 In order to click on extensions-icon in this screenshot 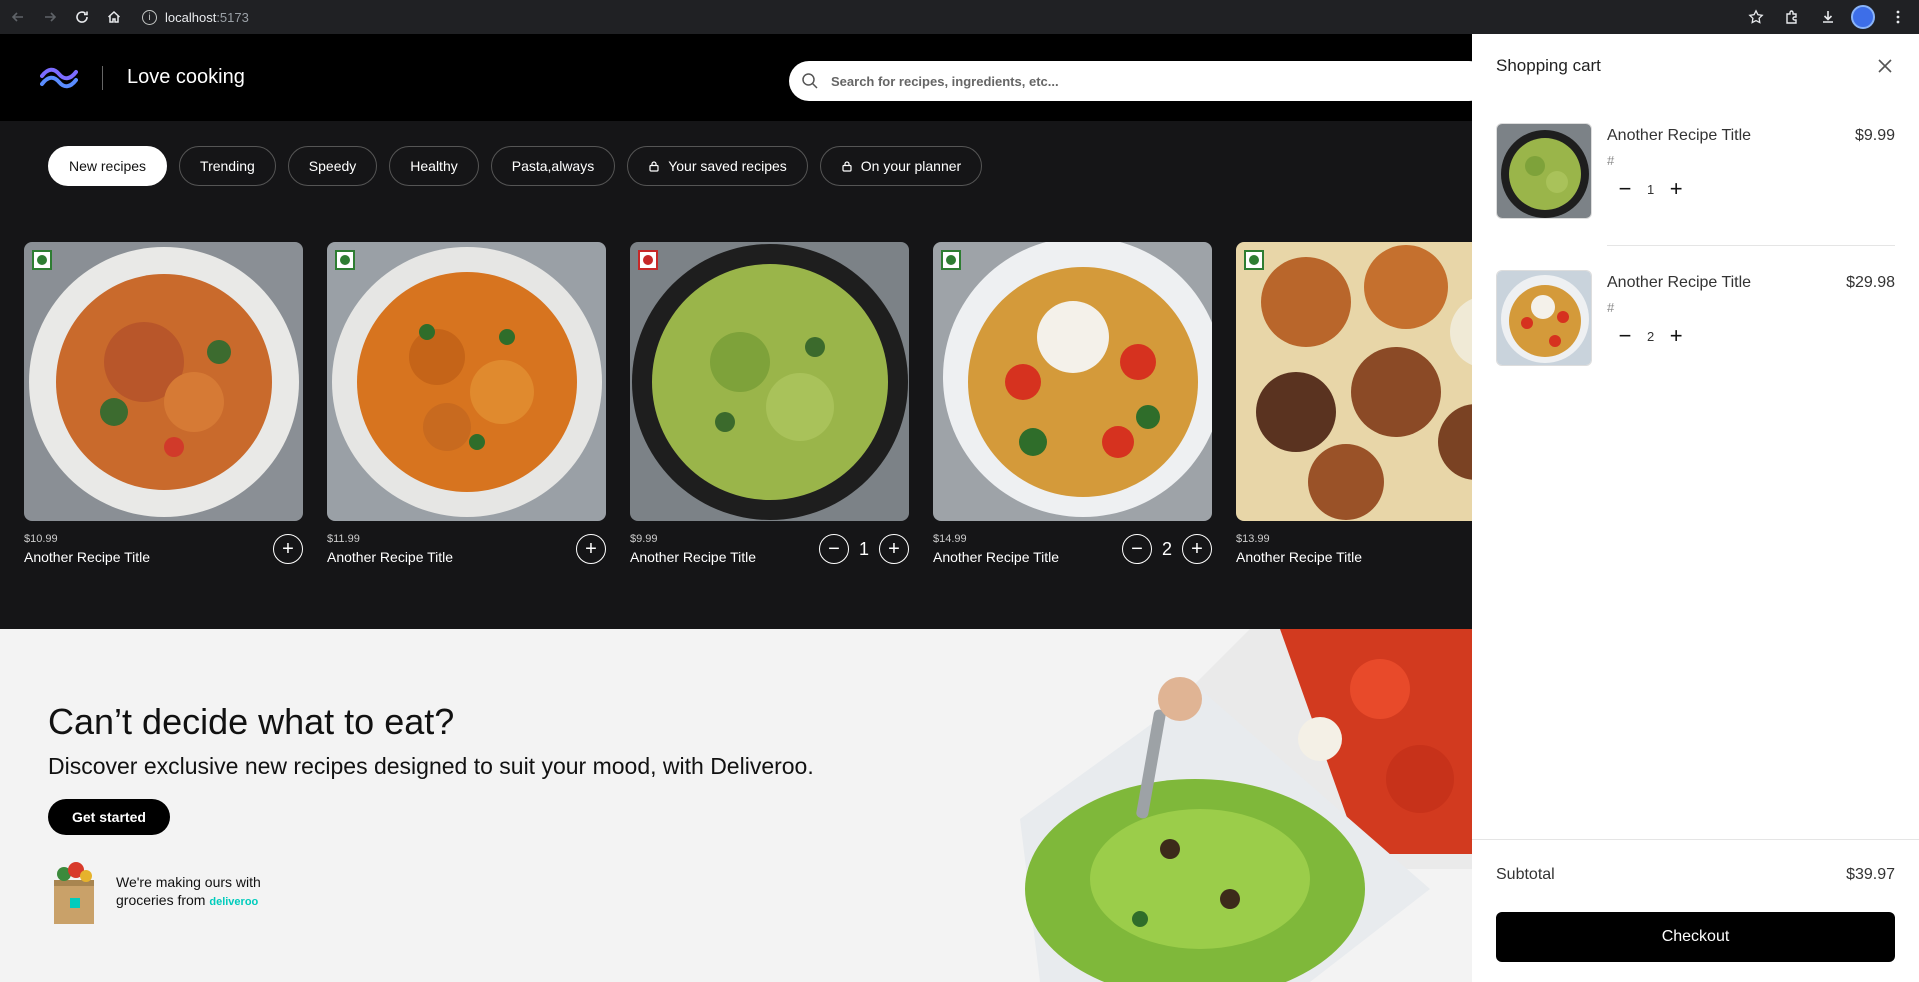, I will do `click(1792, 17)`.